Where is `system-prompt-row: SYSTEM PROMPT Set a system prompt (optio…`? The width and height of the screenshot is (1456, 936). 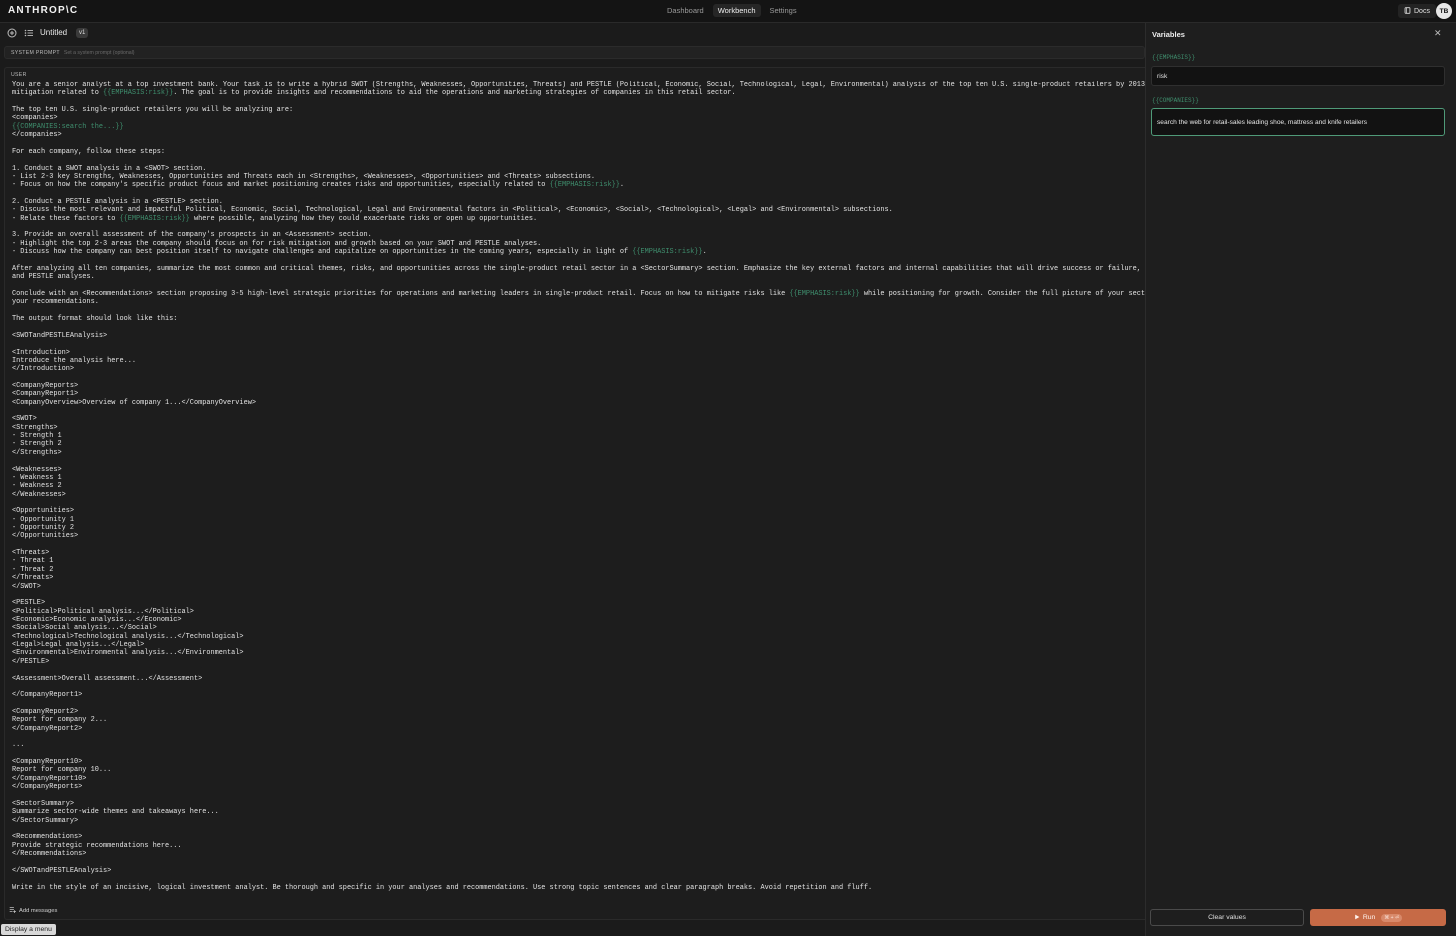 system-prompt-row: SYSTEM PROMPT Set a system prompt (optio… is located at coordinates (574, 52).